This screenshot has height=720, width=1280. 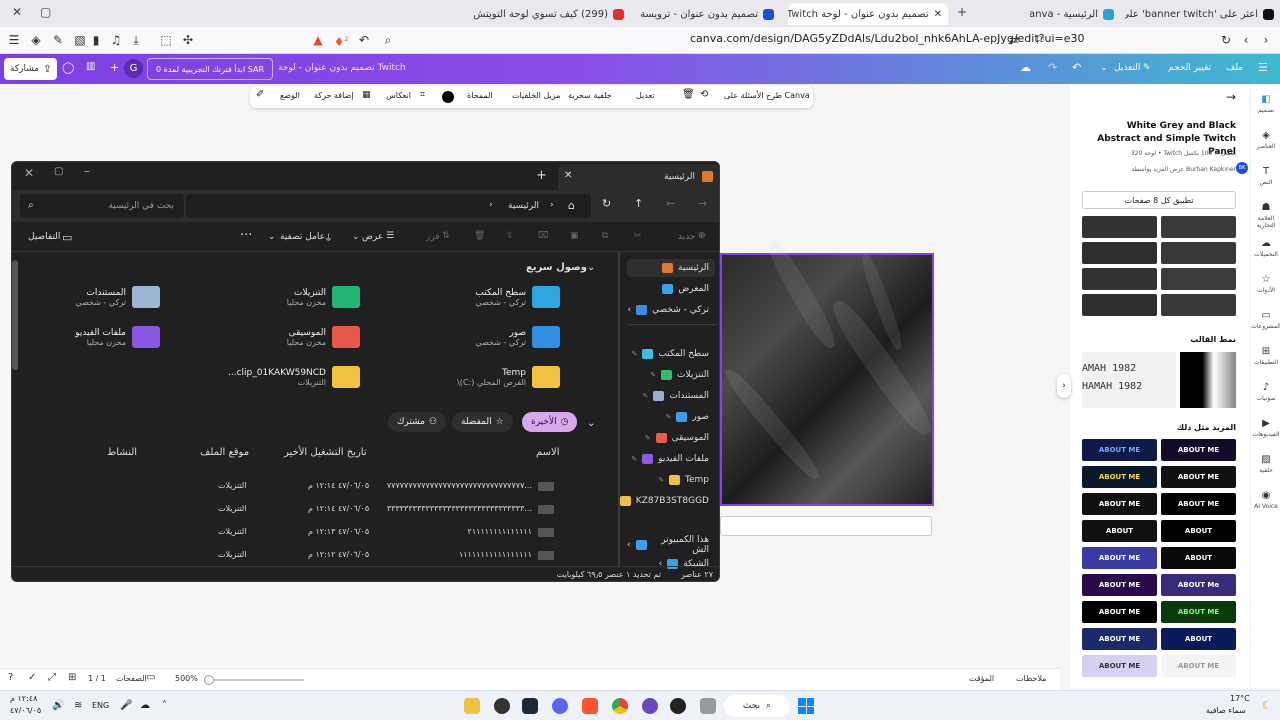 I want to click on music-icon: ♫, so click(x=116, y=40).